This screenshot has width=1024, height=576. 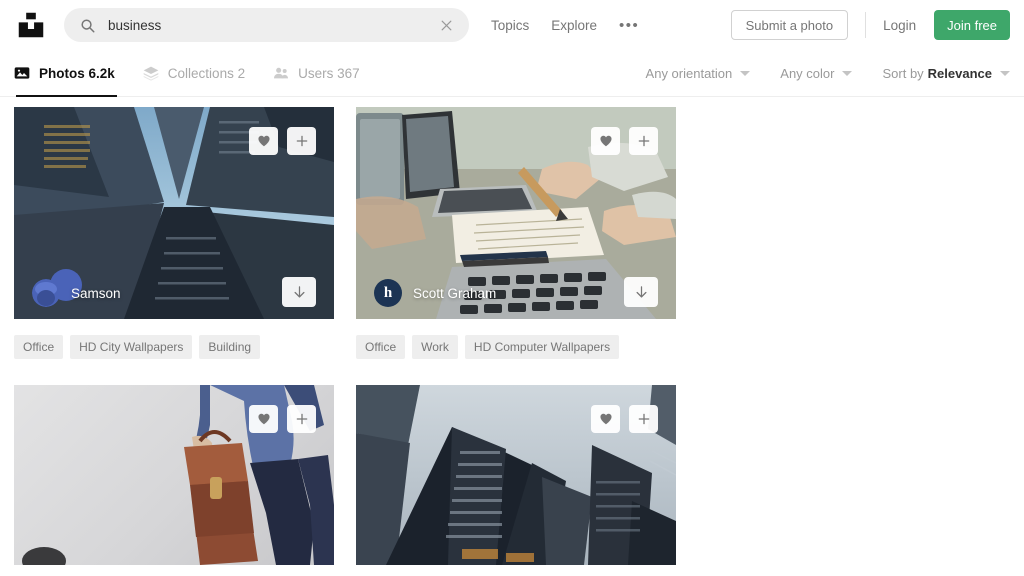 What do you see at coordinates (542, 347) in the screenshot?
I see `tag: HD Computer Wallpapers` at bounding box center [542, 347].